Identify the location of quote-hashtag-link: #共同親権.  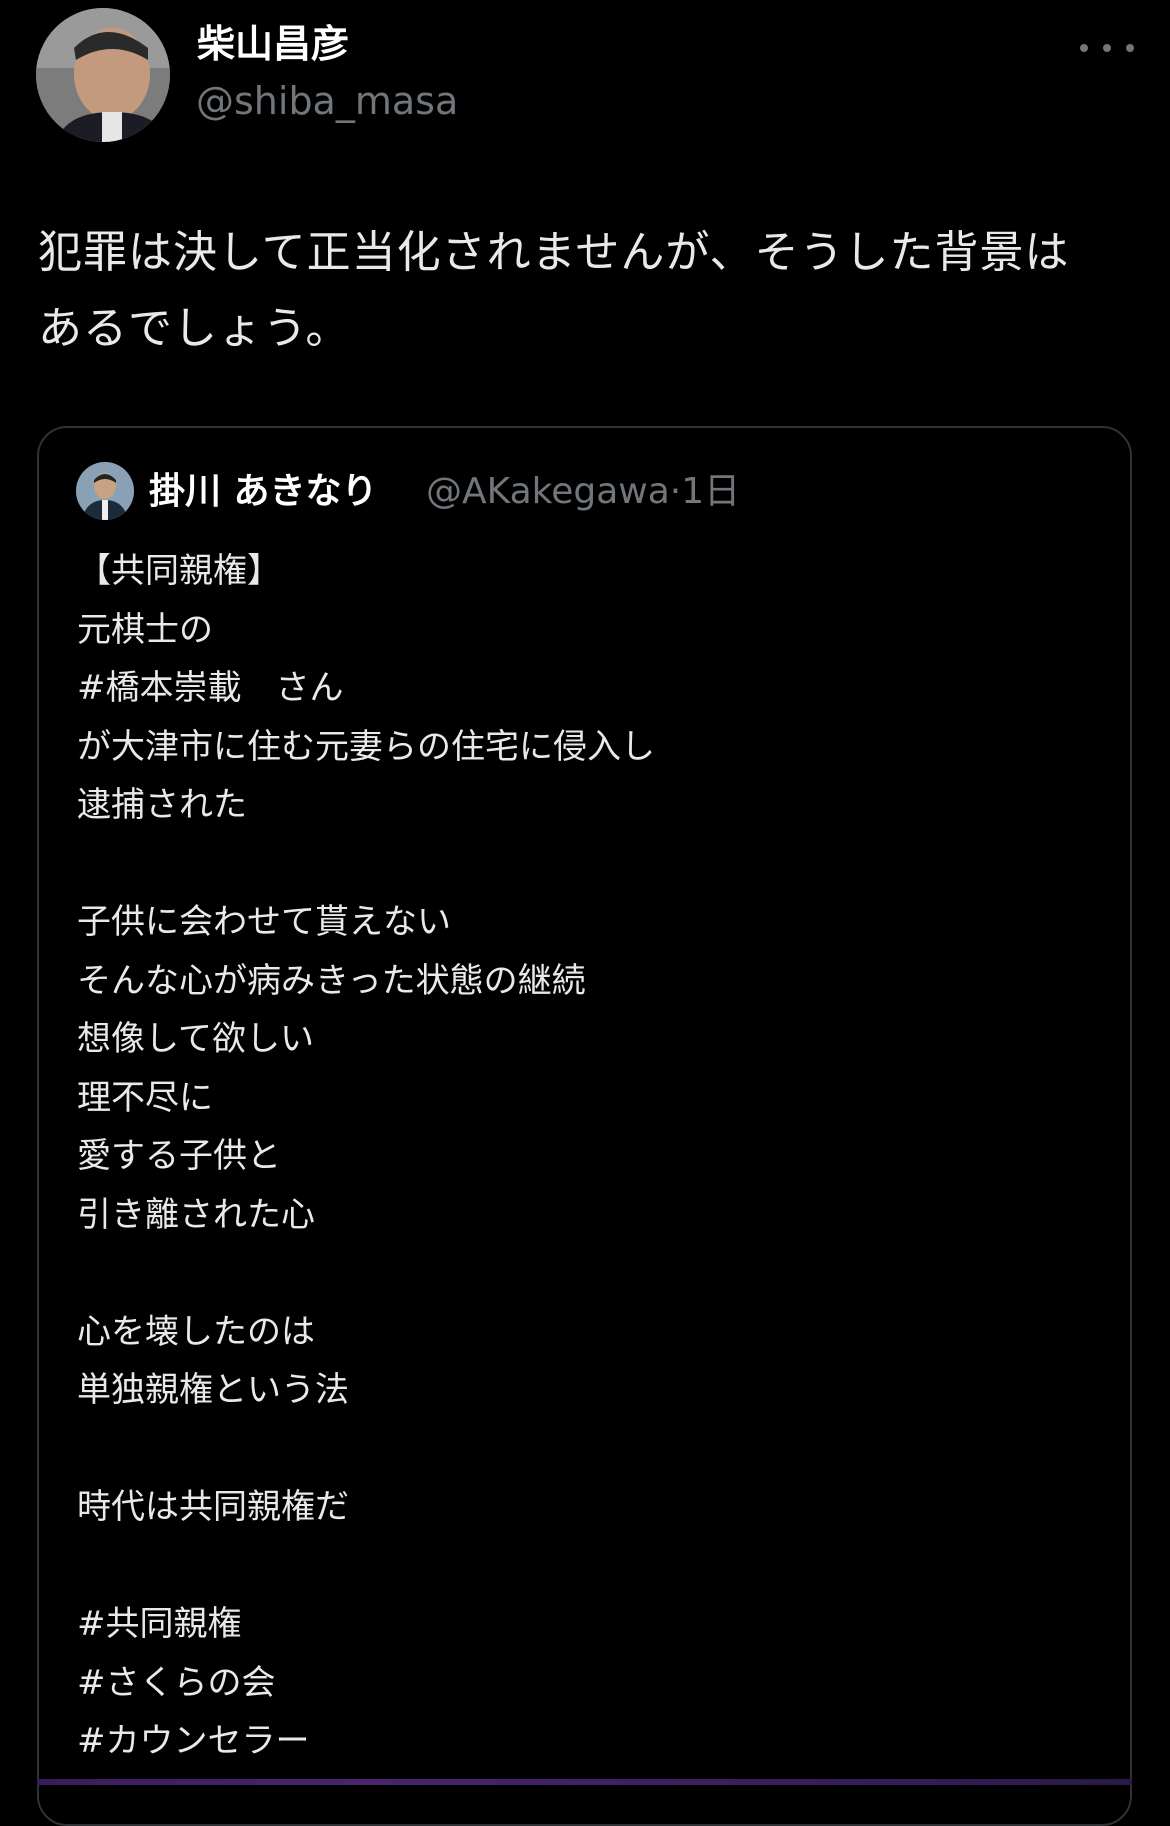
(587, 1624).